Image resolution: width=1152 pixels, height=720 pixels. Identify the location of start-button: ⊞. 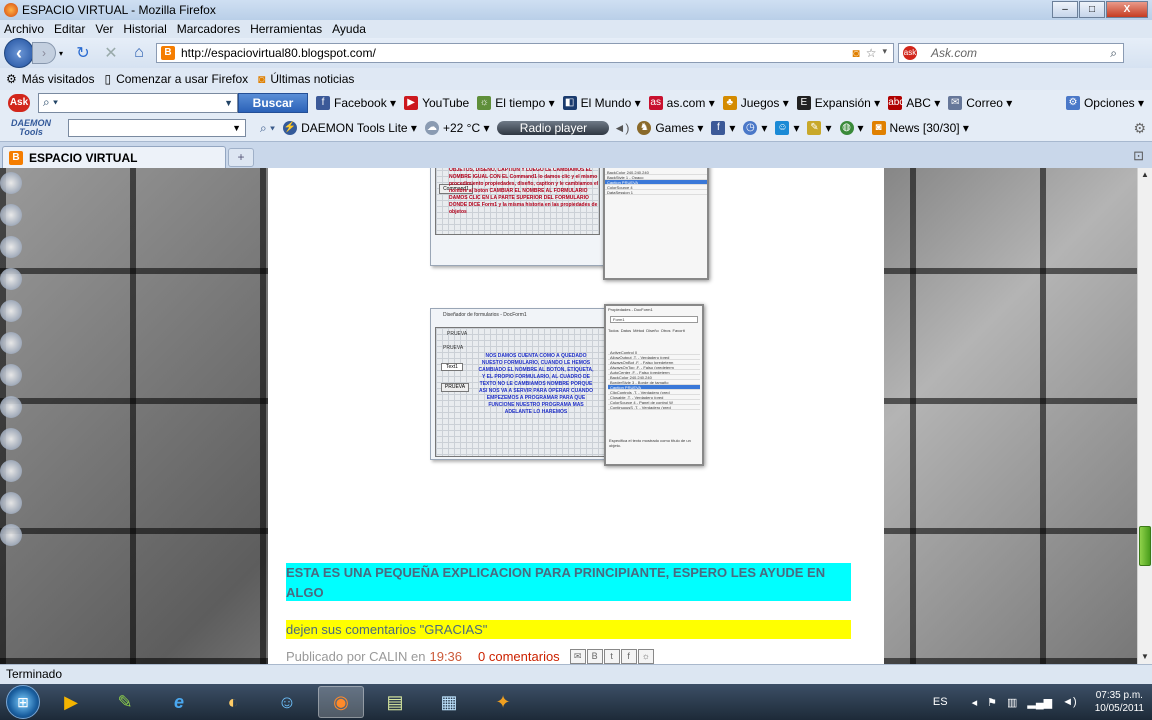
(23, 702).